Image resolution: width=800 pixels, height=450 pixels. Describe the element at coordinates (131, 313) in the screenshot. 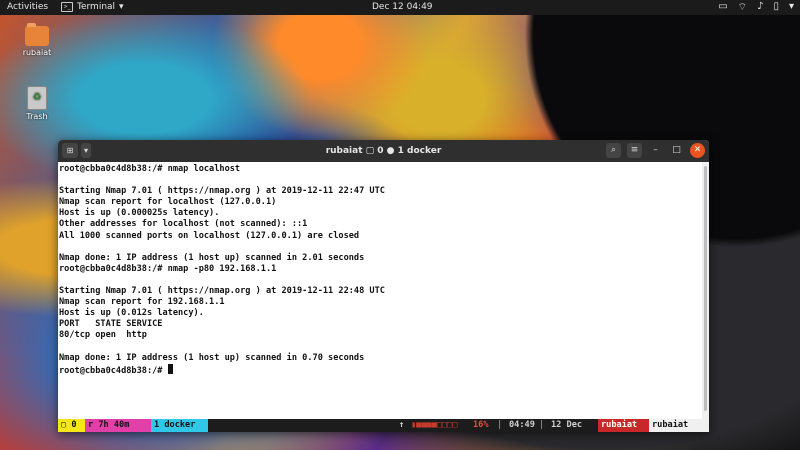

I see `terminal-line: Host is up (0.012s latency).` at that location.